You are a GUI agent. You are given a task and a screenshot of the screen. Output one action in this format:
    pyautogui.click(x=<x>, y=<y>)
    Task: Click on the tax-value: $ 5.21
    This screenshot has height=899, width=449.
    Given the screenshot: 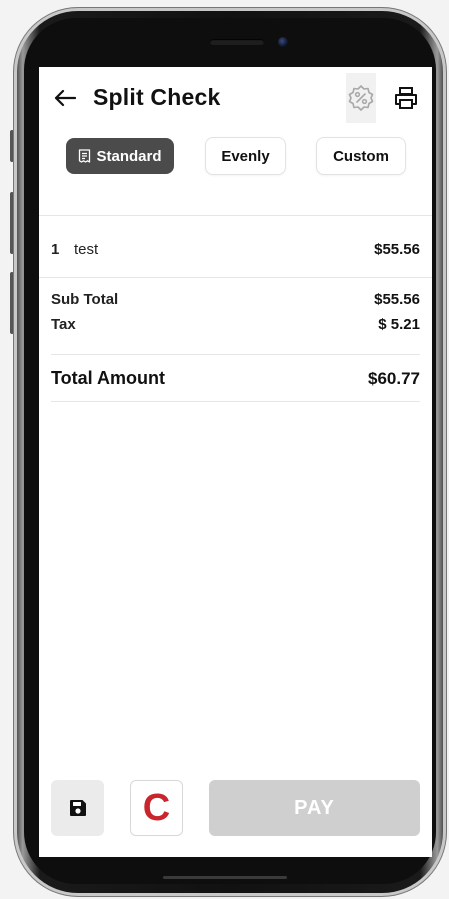 What is the action you would take?
    pyautogui.click(x=399, y=324)
    